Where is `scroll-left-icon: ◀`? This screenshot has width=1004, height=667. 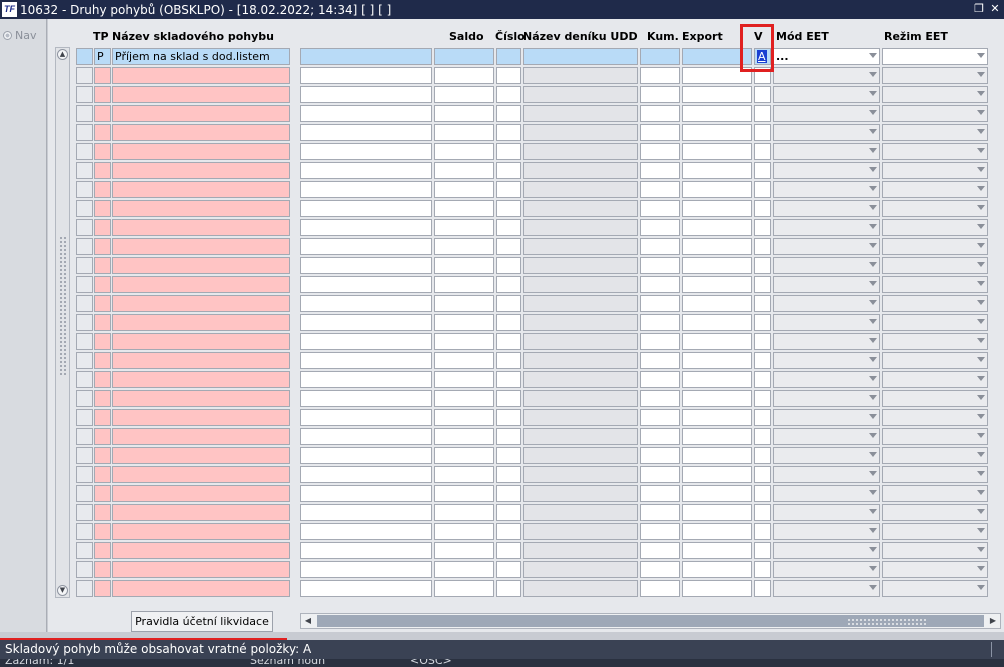 scroll-left-icon: ◀ is located at coordinates (308, 621).